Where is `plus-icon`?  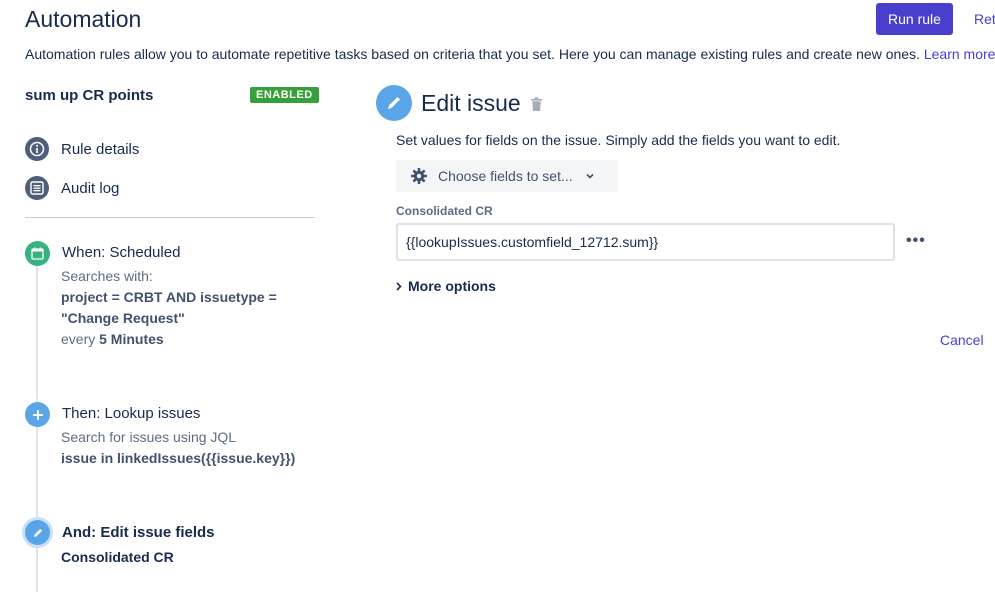 plus-icon is located at coordinates (37, 414).